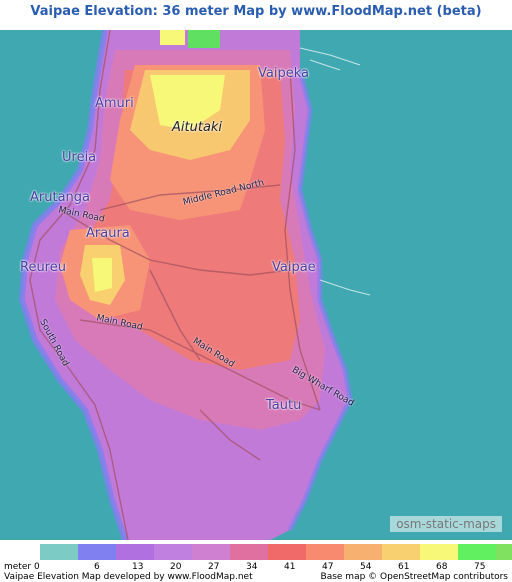 This screenshot has width=512, height=582. Describe the element at coordinates (97, 567) in the screenshot. I see `legend-tick: 6` at that location.